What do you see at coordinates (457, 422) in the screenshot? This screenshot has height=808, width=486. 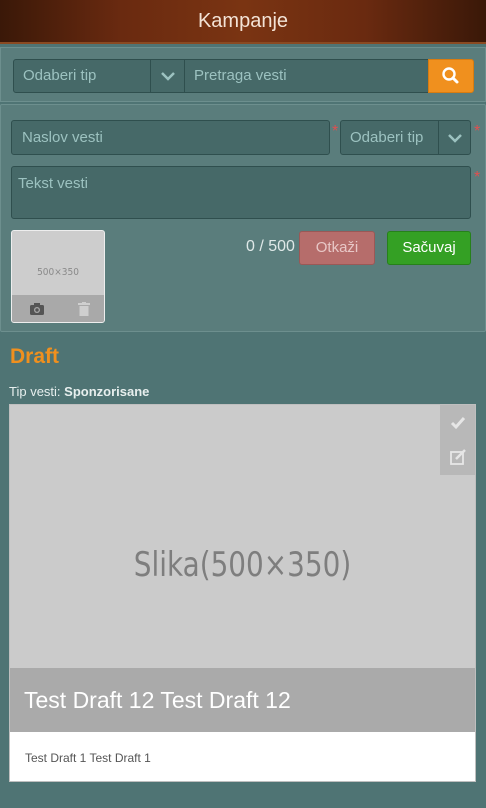 I see `check-icon` at bounding box center [457, 422].